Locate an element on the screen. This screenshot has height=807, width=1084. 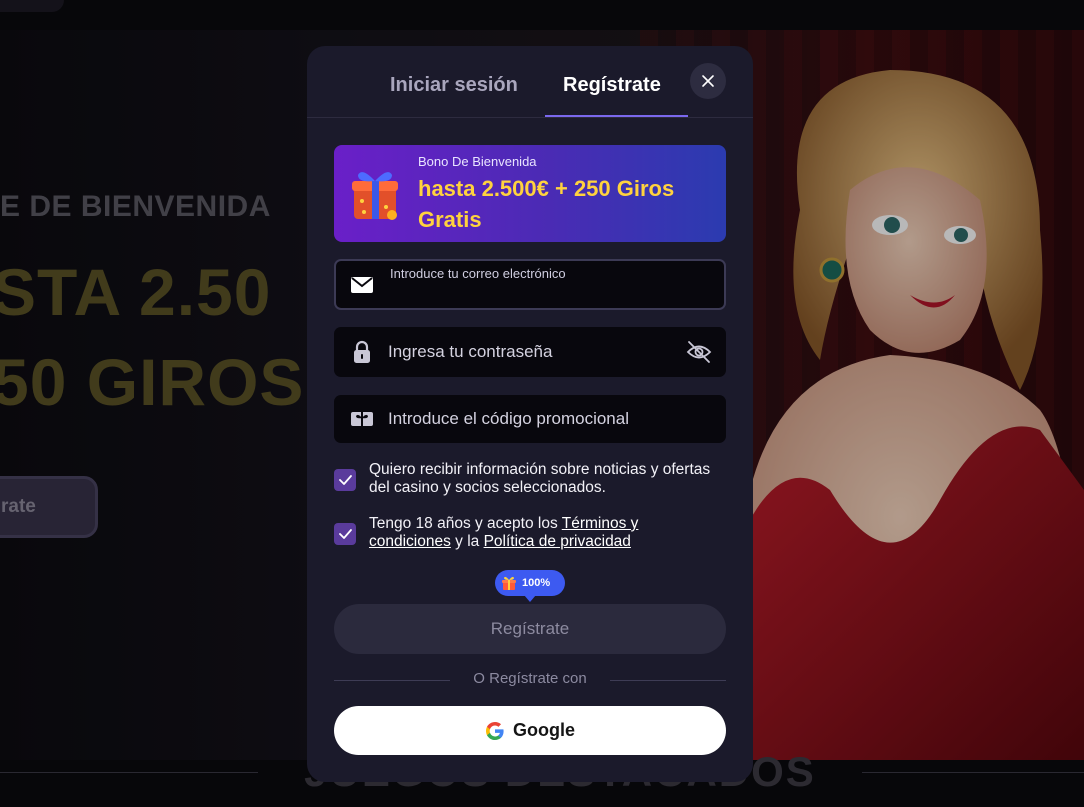
terms-consent-checkbox is located at coordinates (345, 534).